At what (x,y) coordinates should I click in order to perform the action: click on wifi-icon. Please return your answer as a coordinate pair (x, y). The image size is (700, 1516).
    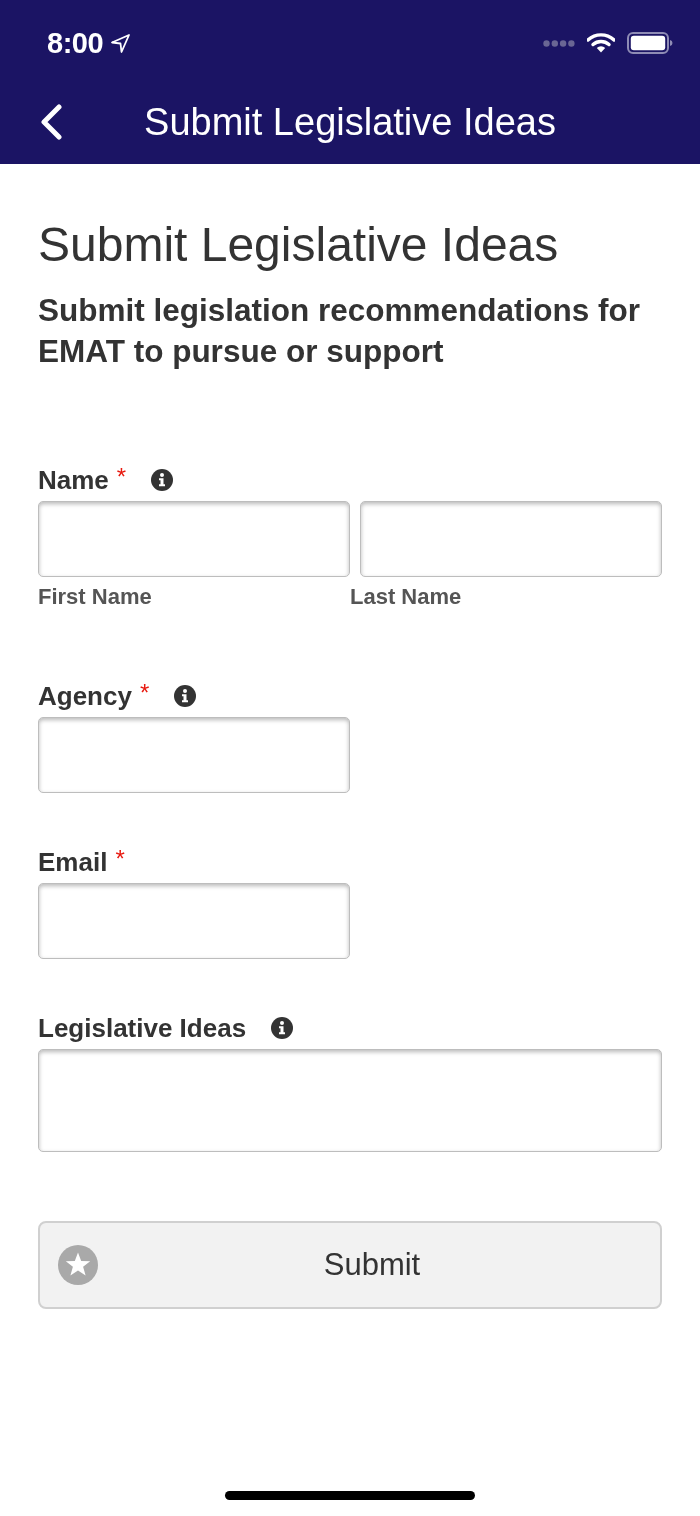
    Looking at the image, I should click on (601, 43).